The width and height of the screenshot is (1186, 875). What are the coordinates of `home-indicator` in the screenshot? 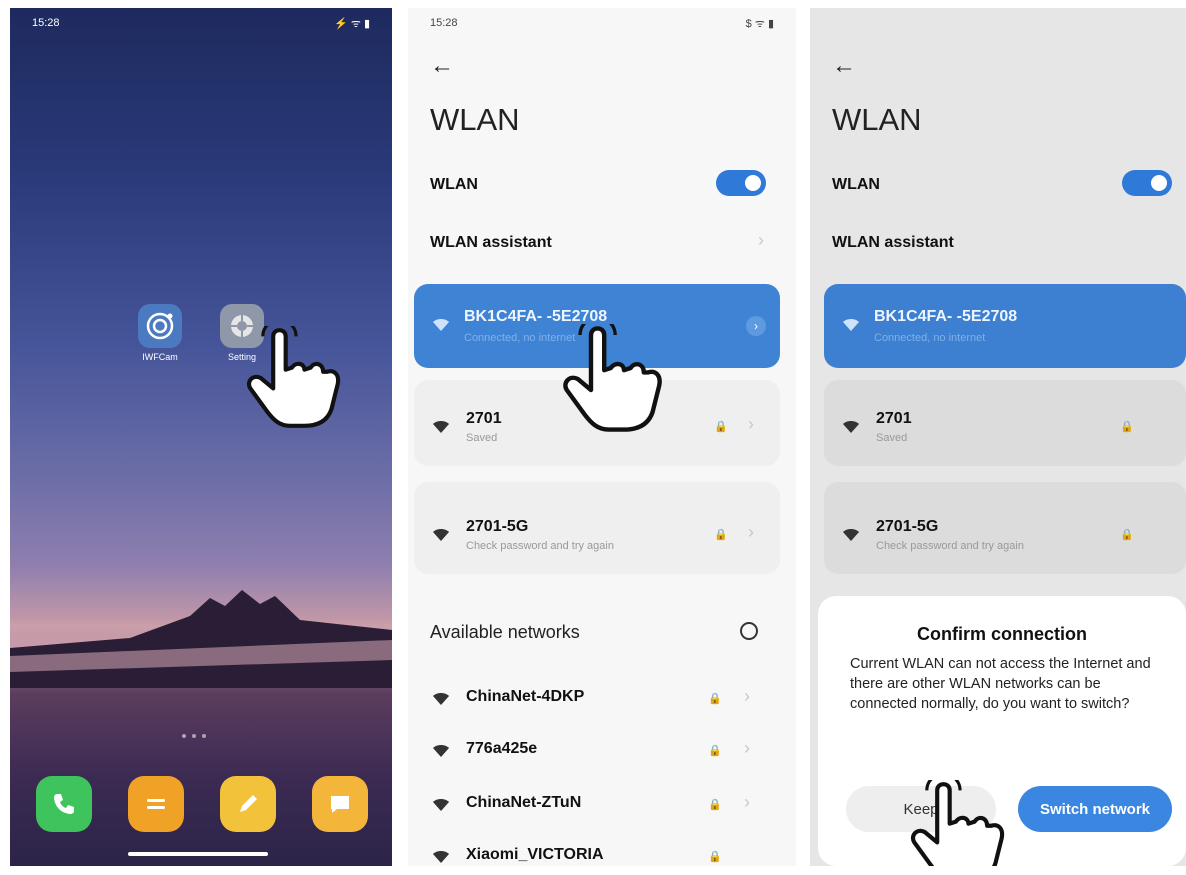 It's located at (198, 854).